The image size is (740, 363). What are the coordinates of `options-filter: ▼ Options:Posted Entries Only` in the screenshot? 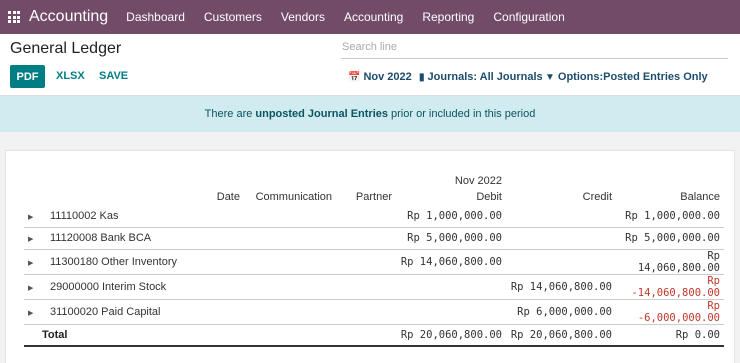 It's located at (626, 77).